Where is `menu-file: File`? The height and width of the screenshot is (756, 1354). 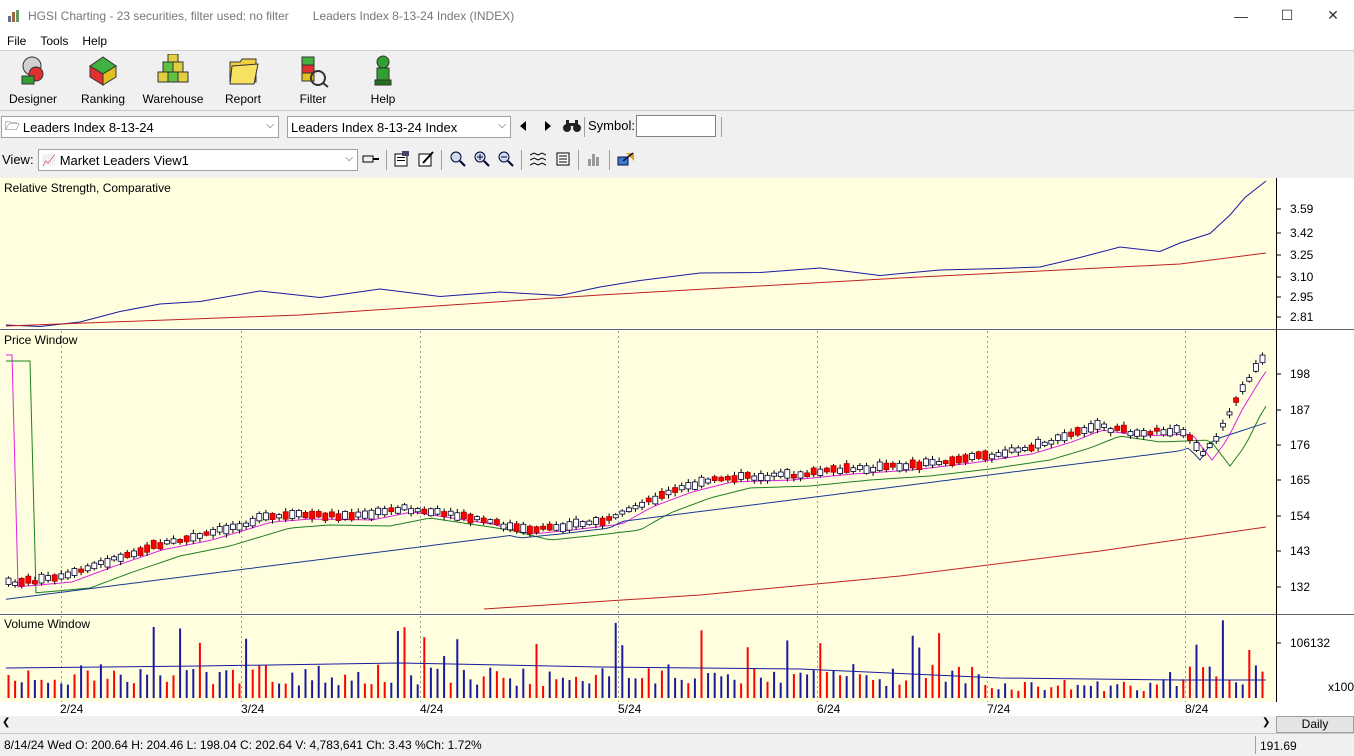 menu-file: File is located at coordinates (16, 41).